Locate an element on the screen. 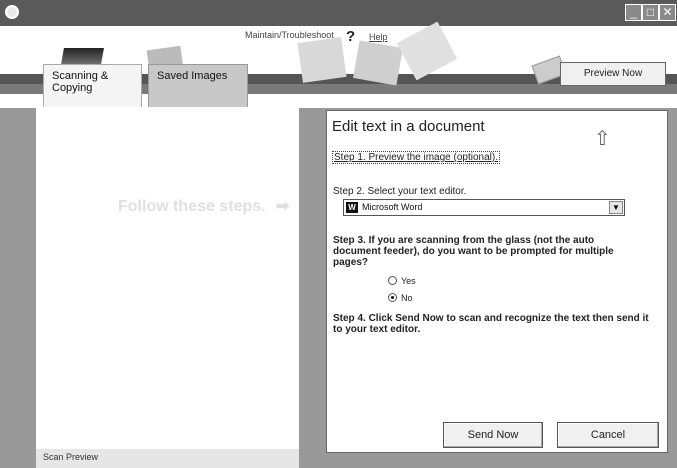 The image size is (677, 468). tab-label: Saved Images is located at coordinates (192, 76).